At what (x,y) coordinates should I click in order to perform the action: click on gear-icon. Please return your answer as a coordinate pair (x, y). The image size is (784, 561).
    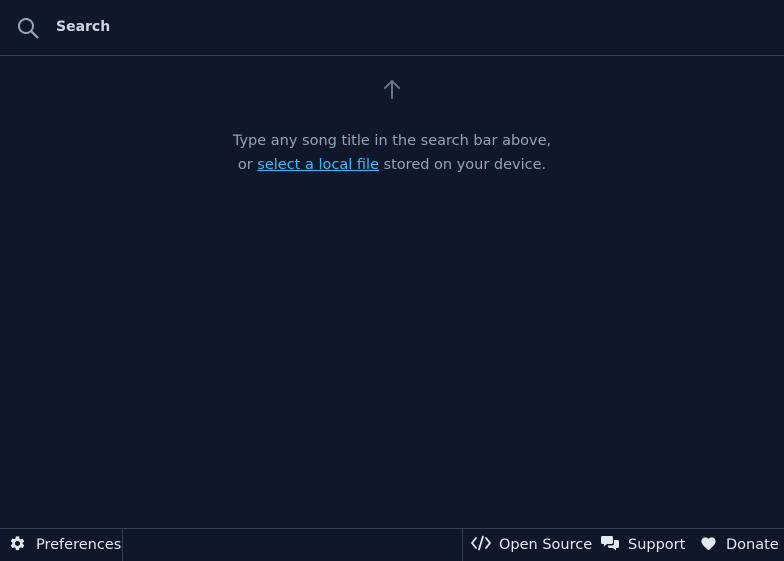
    Looking at the image, I should click on (17, 545).